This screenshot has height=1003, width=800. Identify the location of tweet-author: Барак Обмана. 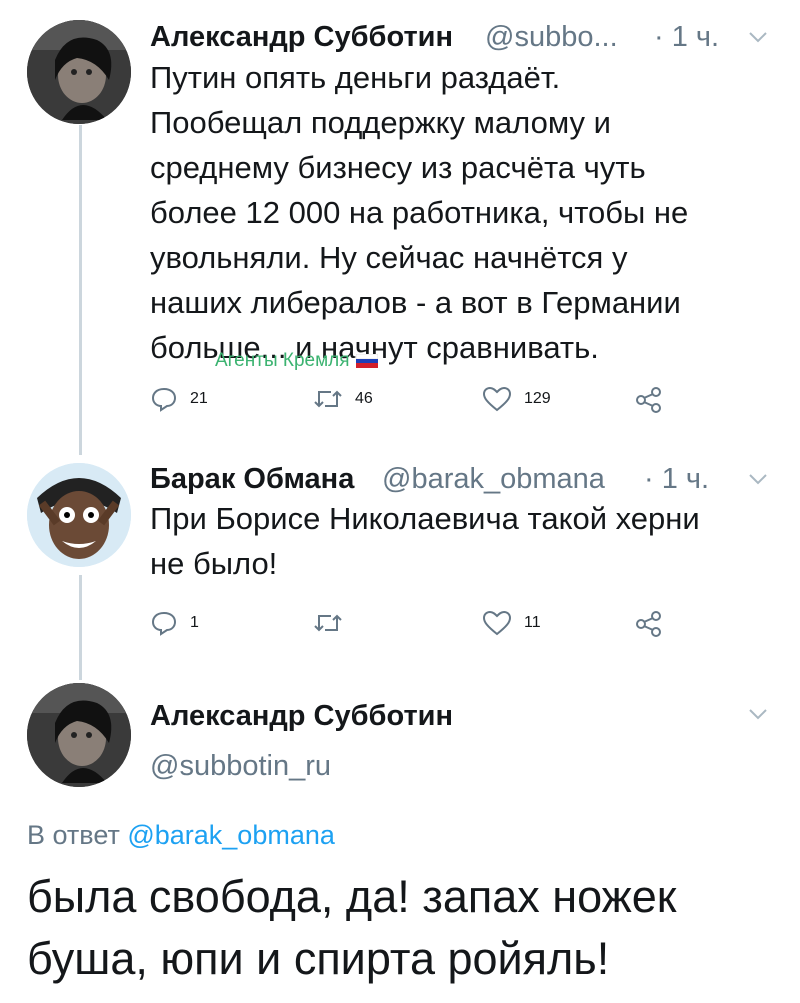
(252, 479).